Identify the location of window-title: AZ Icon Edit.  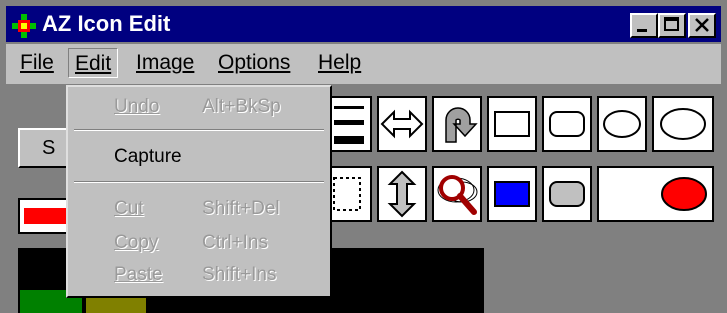
(106, 23).